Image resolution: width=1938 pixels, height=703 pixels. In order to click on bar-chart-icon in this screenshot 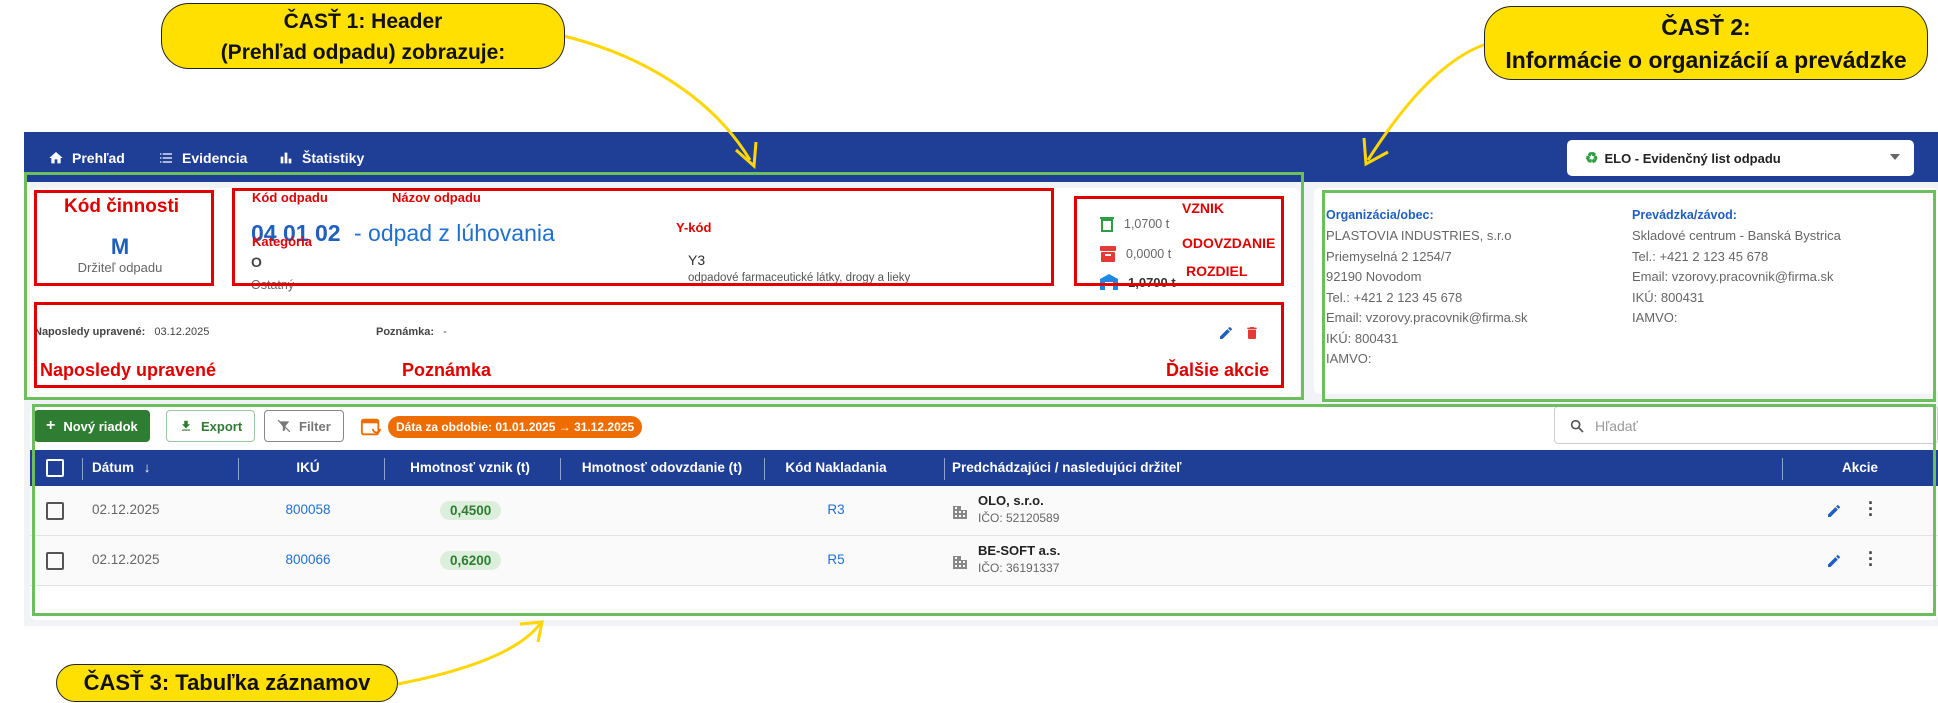, I will do `click(286, 158)`.